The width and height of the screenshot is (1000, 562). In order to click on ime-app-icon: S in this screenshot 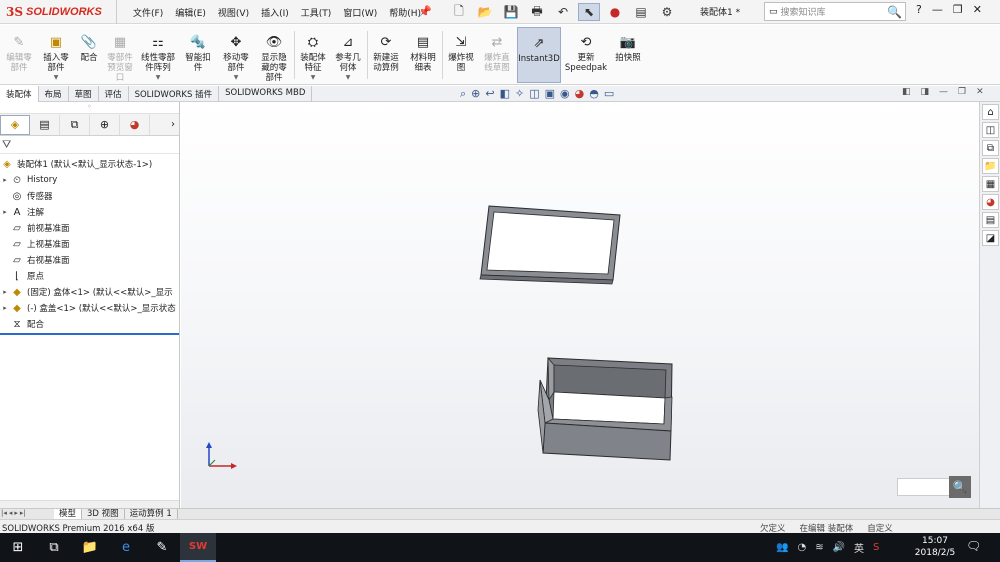, I will do `click(876, 547)`.